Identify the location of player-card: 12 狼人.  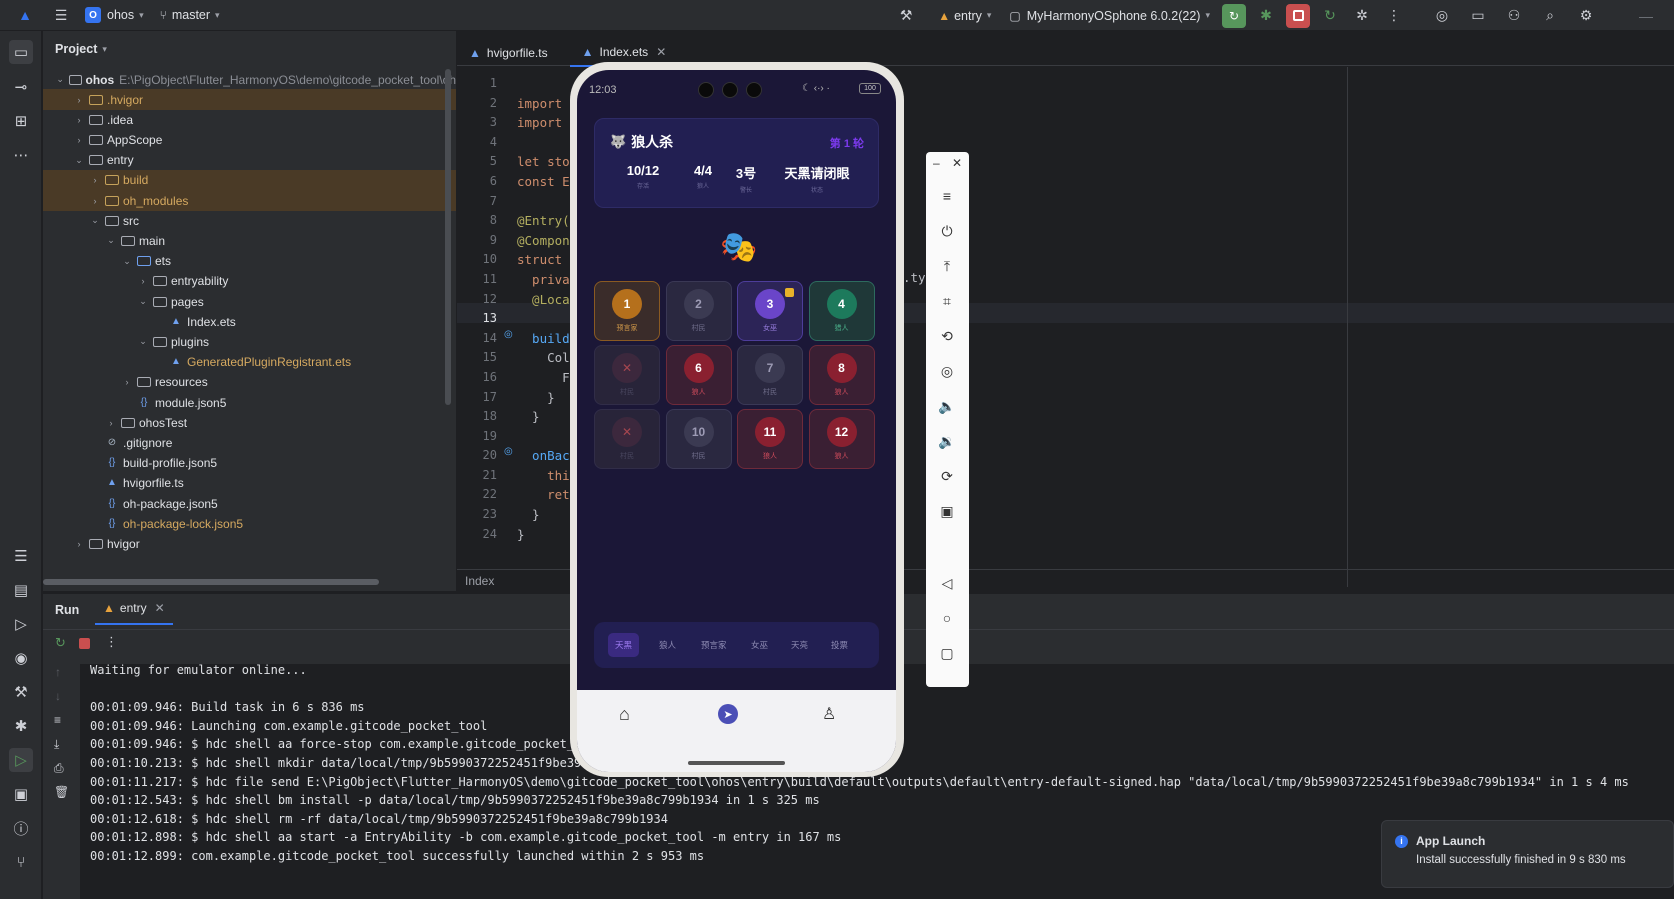
(841, 439).